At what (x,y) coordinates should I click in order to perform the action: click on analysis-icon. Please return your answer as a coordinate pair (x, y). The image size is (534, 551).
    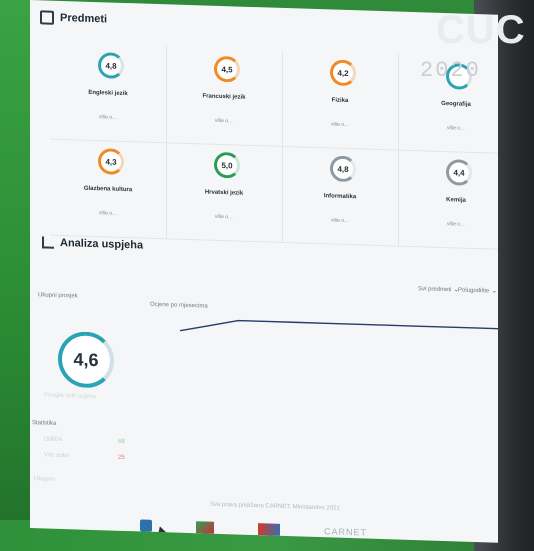
    Looking at the image, I should click on (48, 242).